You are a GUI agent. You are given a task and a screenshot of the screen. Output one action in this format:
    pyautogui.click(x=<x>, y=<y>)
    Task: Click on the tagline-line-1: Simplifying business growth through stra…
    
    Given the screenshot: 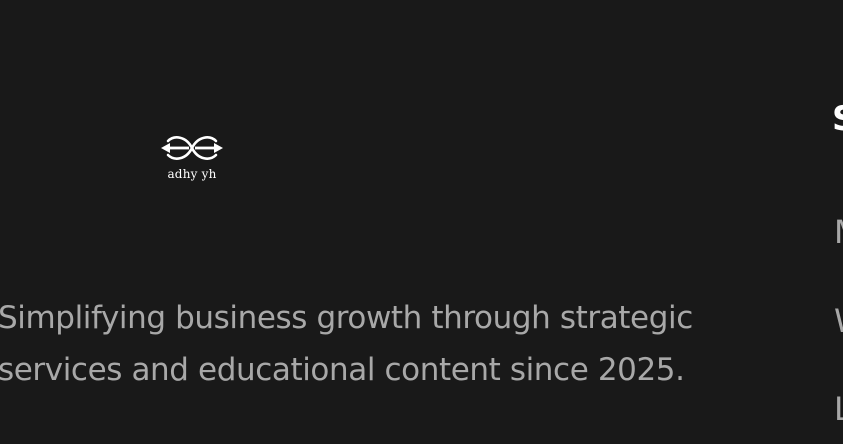 What is the action you would take?
    pyautogui.click(x=346, y=318)
    